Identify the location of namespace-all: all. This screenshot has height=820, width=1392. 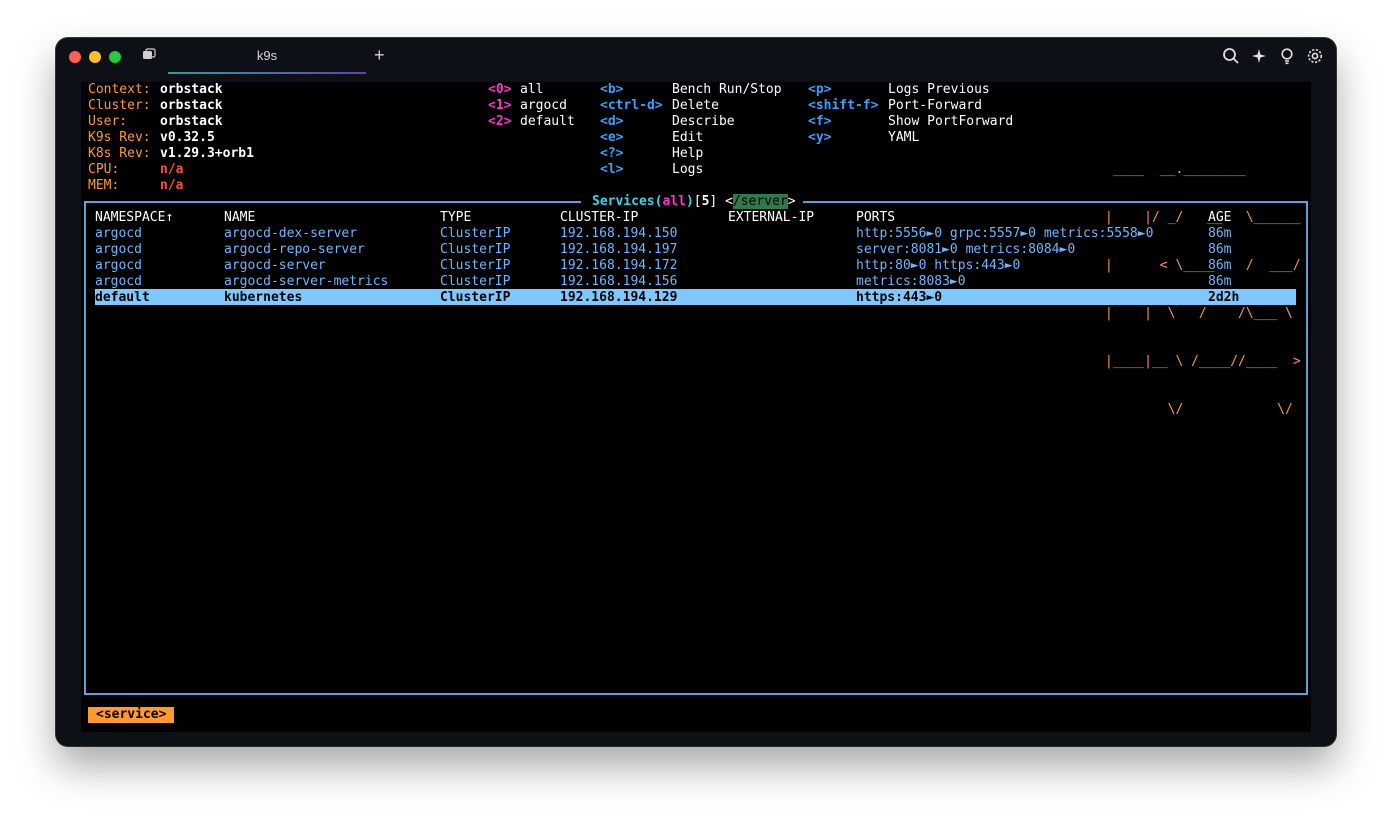
(531, 90).